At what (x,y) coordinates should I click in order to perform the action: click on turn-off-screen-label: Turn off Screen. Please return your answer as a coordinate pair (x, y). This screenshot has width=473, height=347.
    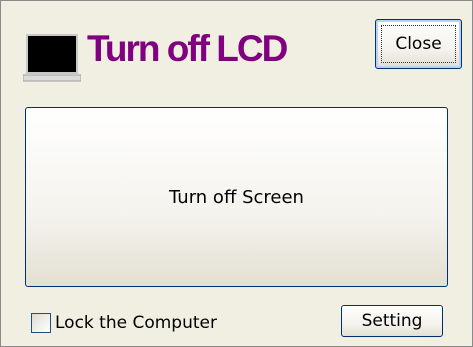
    Looking at the image, I should click on (236, 197).